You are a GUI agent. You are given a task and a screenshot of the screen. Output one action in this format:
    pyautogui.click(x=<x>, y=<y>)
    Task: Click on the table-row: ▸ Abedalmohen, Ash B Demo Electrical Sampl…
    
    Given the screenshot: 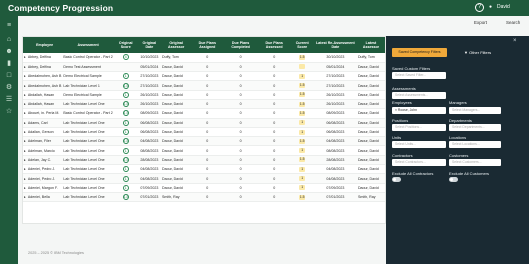 What is the action you would take?
    pyautogui.click(x=204, y=76)
    